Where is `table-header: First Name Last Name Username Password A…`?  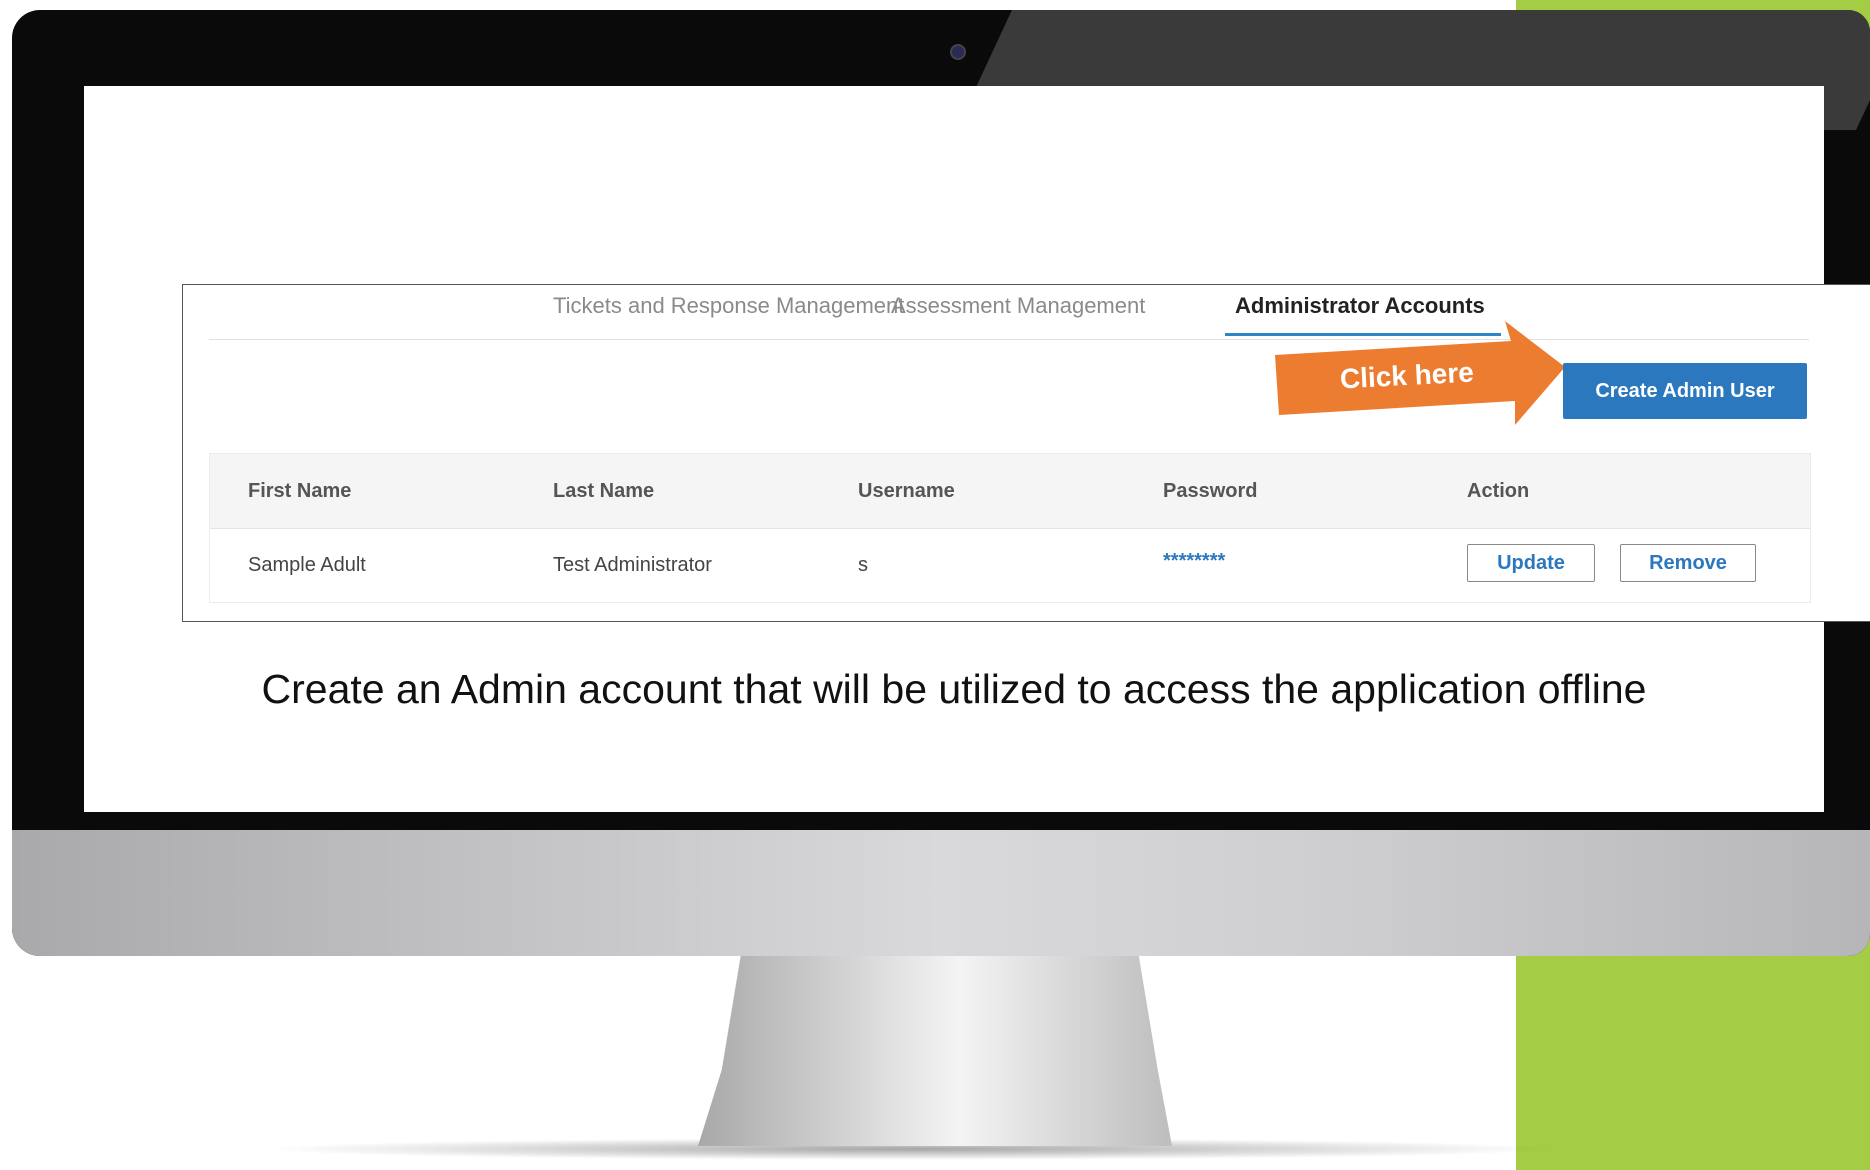
table-header: First Name Last Name Username Password A… is located at coordinates (1010, 491).